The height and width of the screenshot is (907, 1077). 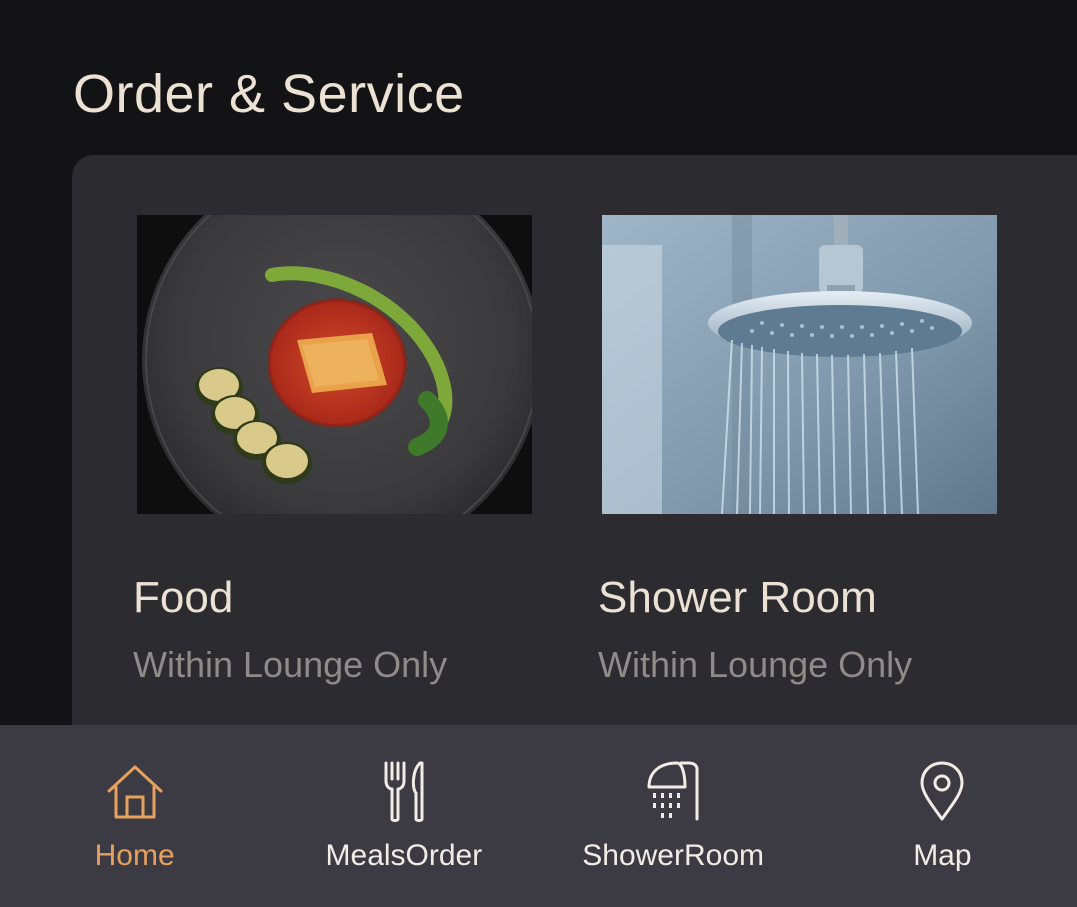 What do you see at coordinates (942, 791) in the screenshot?
I see `map-pin-icon` at bounding box center [942, 791].